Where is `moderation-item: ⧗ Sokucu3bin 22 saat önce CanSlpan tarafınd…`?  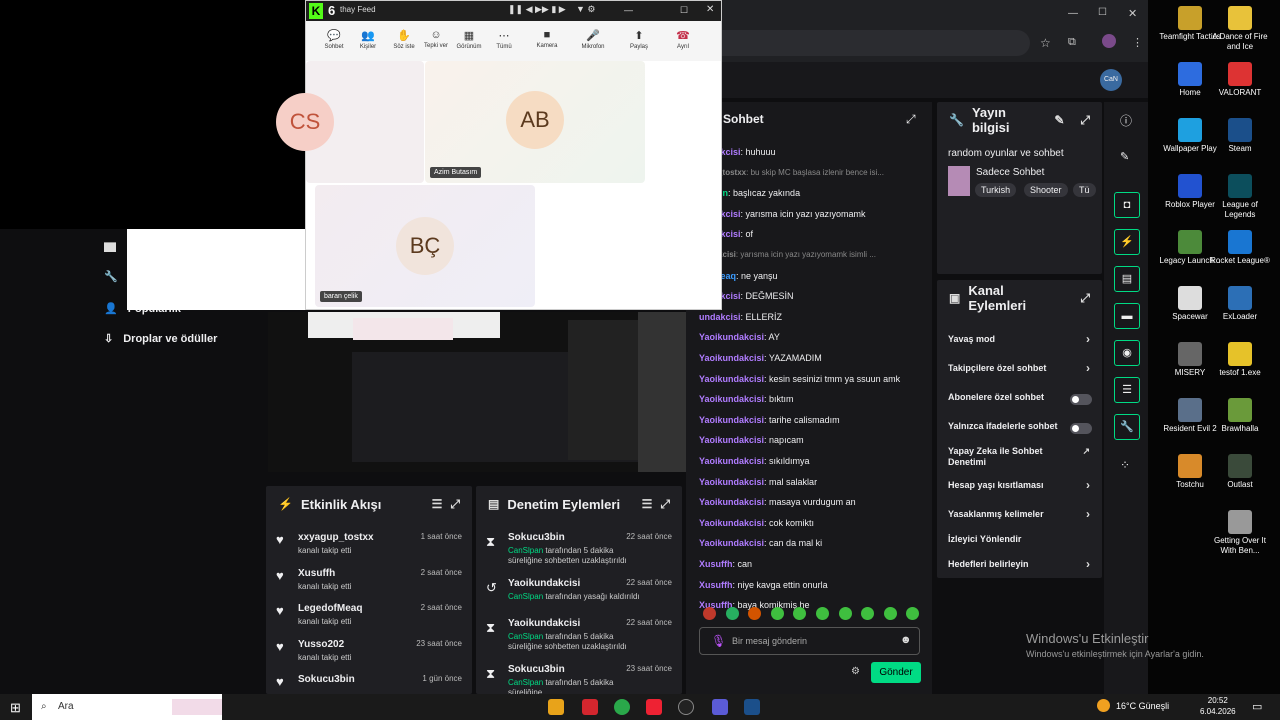
moderation-item: ⧗ Sokucu3bin 22 saat önce CanSlpan tarafınd… is located at coordinates (579, 550).